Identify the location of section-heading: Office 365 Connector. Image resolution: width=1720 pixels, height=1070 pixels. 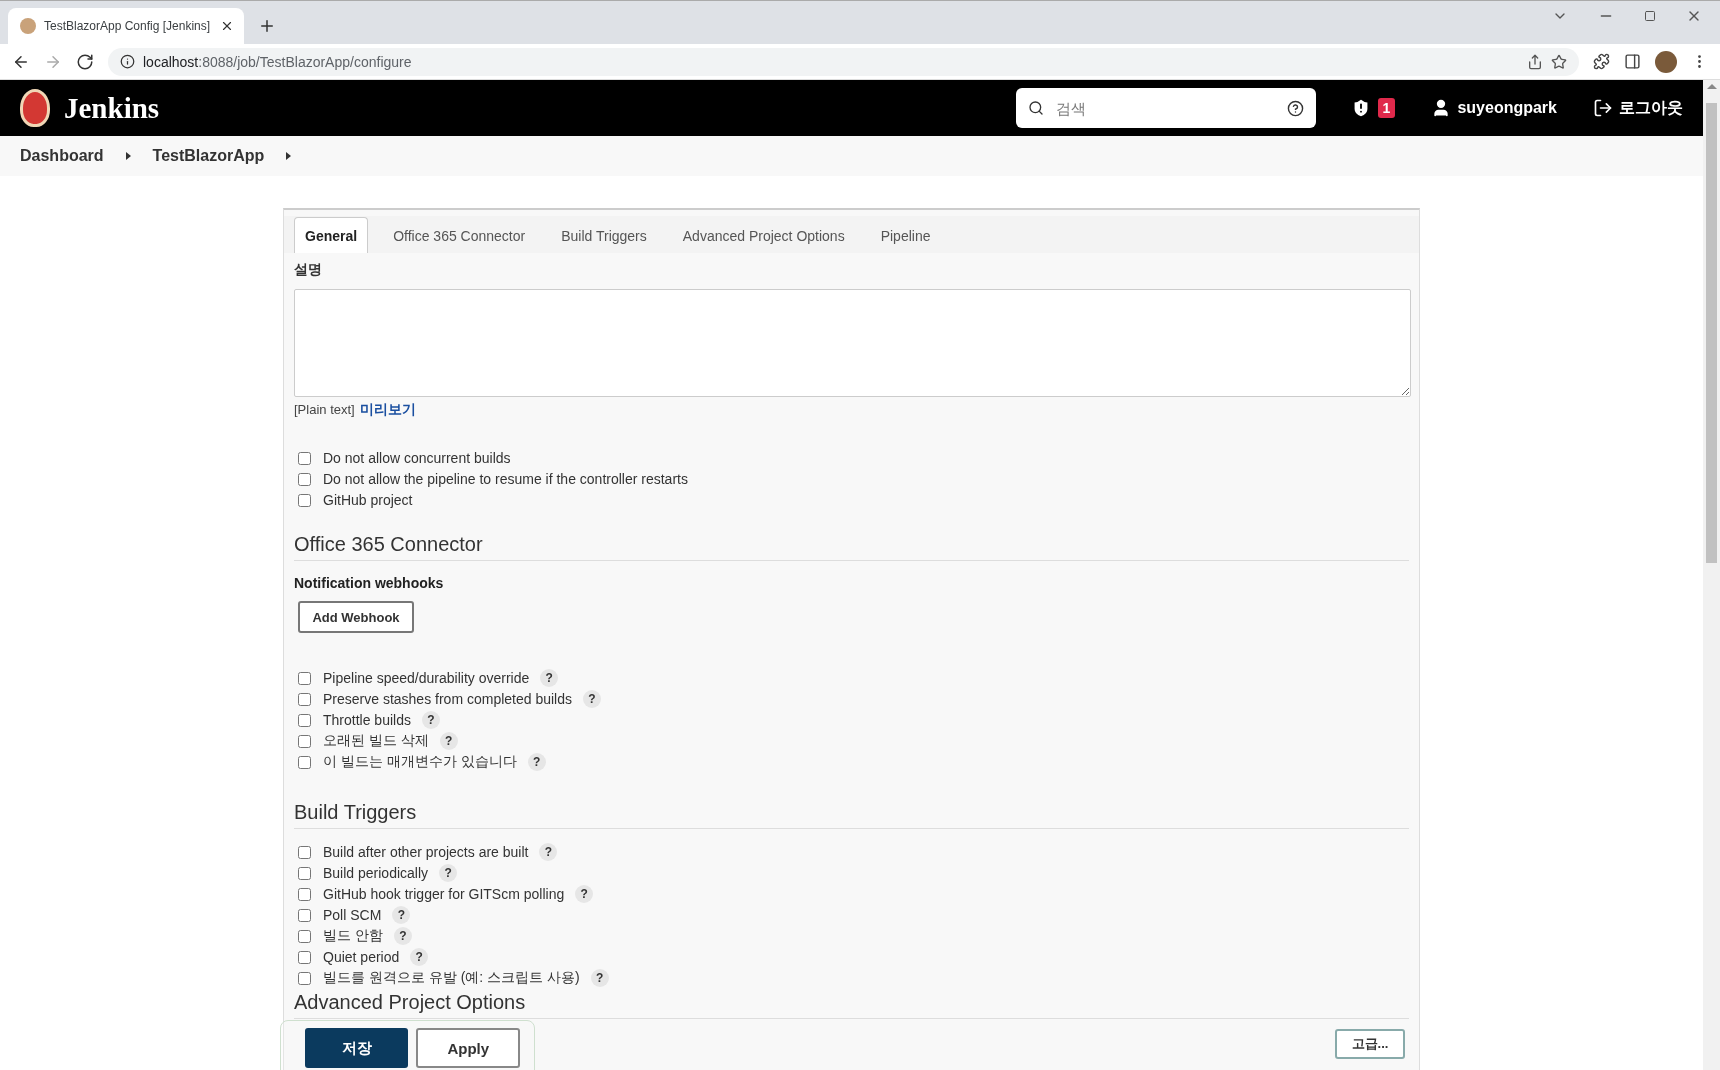
(851, 547).